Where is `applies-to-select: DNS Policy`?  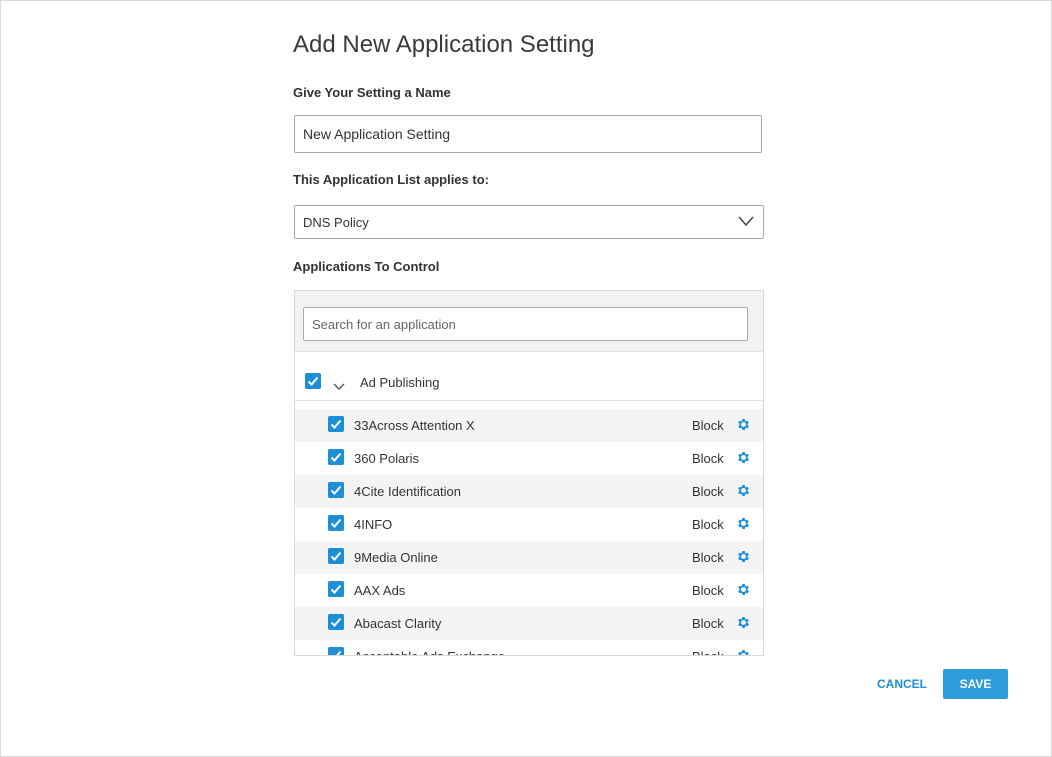
applies-to-select: DNS Policy is located at coordinates (529, 222).